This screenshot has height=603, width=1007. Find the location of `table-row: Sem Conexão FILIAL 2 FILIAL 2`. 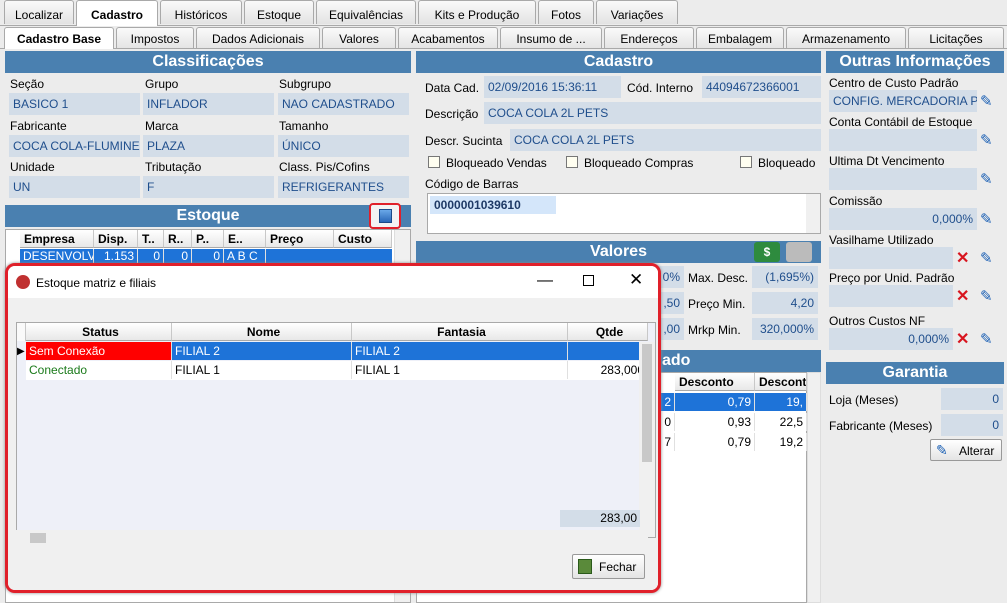

table-row: Sem Conexão FILIAL 2 FILIAL 2 is located at coordinates (337, 351).